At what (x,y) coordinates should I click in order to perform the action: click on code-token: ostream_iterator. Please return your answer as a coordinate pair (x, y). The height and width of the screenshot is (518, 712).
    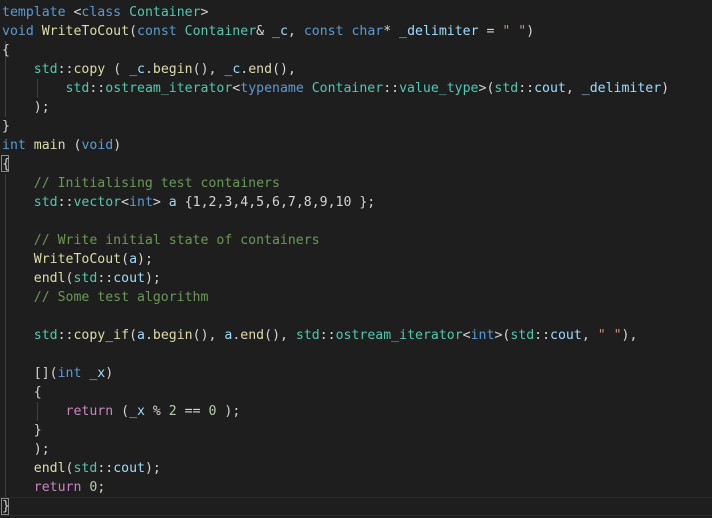
    Looking at the image, I should click on (169, 88).